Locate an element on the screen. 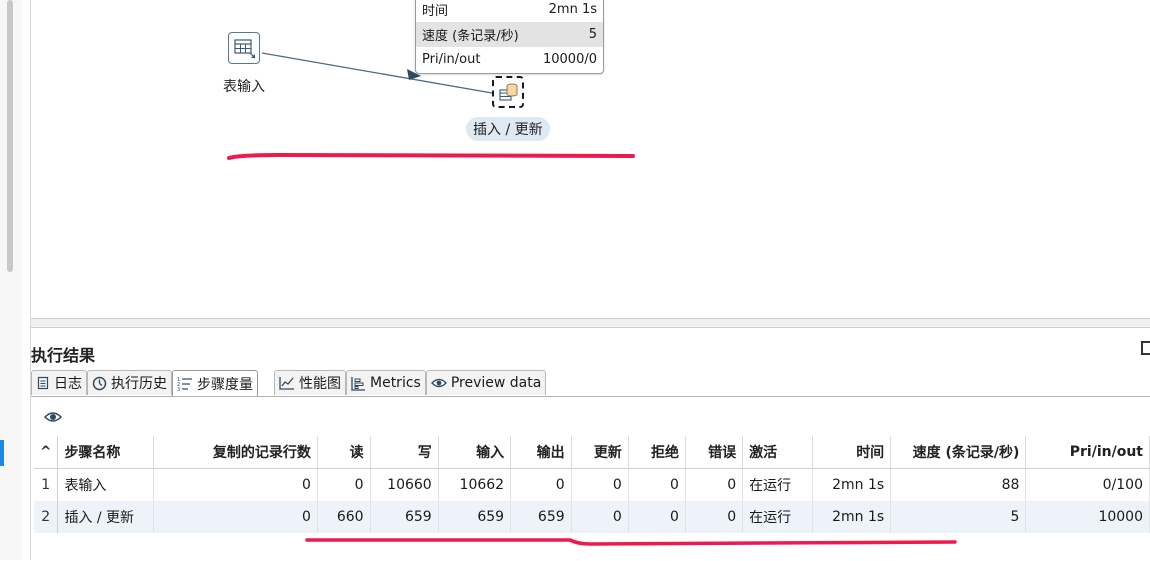 The image size is (1150, 561). tab-label: 性能图 is located at coordinates (320, 384).